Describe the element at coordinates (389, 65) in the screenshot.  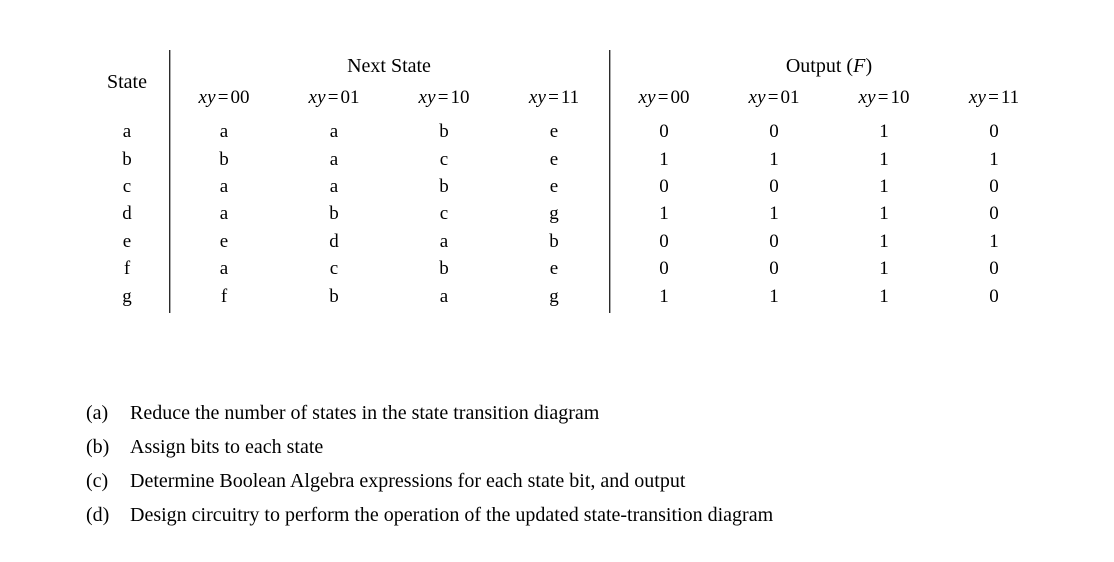
I see `header-group-next-state: Next State` at that location.